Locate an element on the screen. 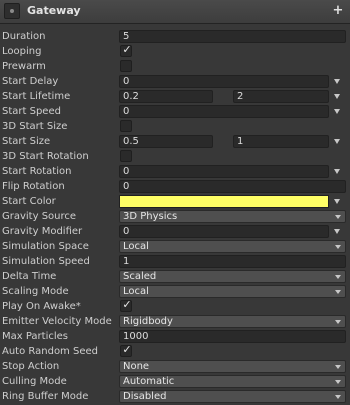 Image resolution: width=350 pixels, height=405 pixels. culling-mode-dropdown: Automatic is located at coordinates (232, 381).